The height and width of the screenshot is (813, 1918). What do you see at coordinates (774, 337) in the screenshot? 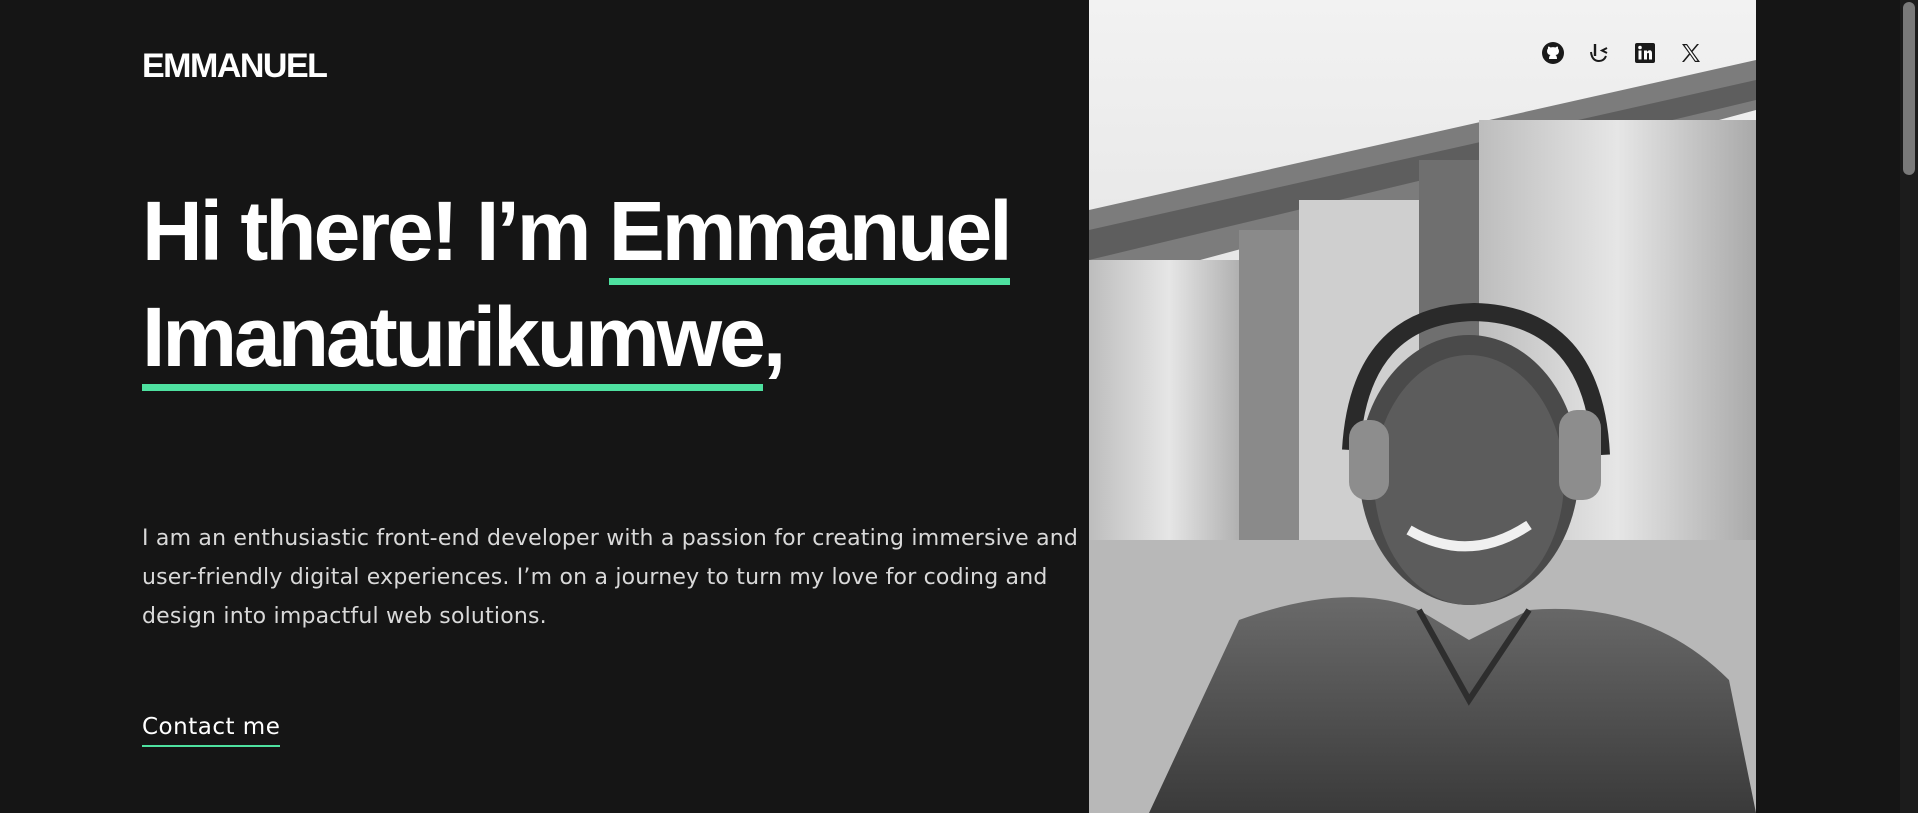
I see `hero-name-suffix: ,` at bounding box center [774, 337].